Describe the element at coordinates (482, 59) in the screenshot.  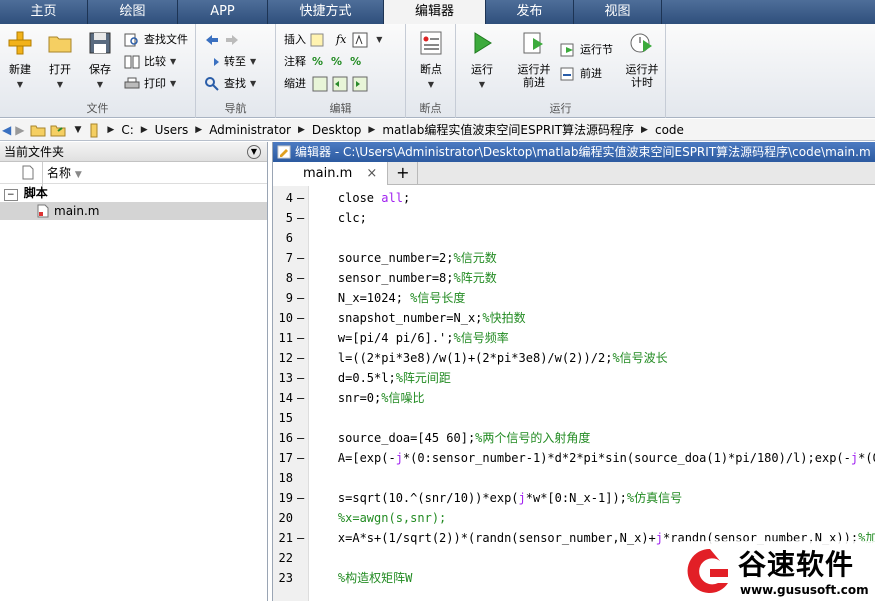
I see `run-button: 运行 ▼` at that location.